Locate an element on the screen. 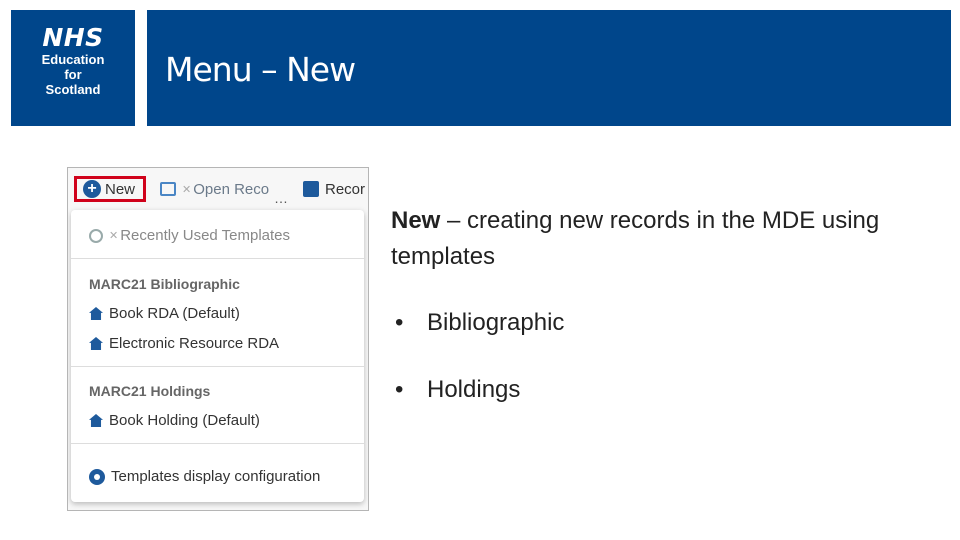 Image resolution: width=960 pixels, height=540 pixels. bullet-text: Bibliographic is located at coordinates (496, 322).